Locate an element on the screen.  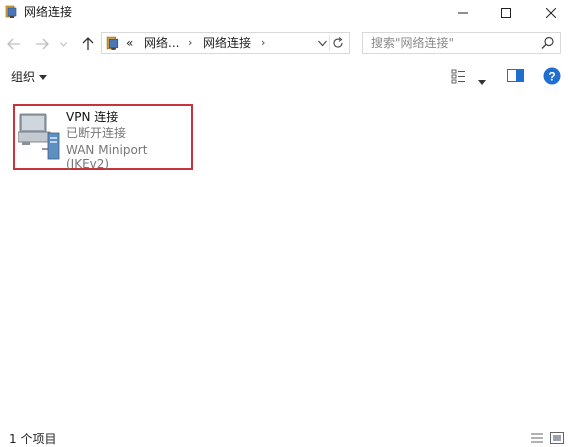
large-icons-view-button is located at coordinates (557, 438).